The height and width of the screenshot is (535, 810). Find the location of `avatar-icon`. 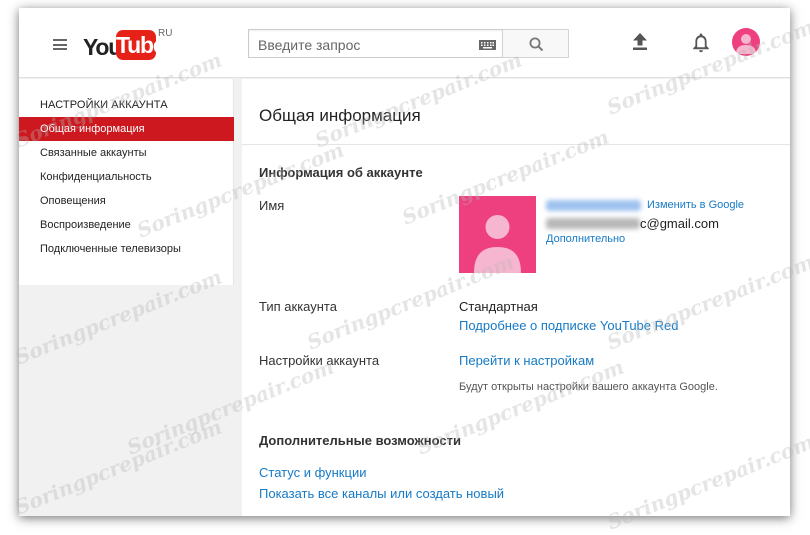

avatar-icon is located at coordinates (746, 44).